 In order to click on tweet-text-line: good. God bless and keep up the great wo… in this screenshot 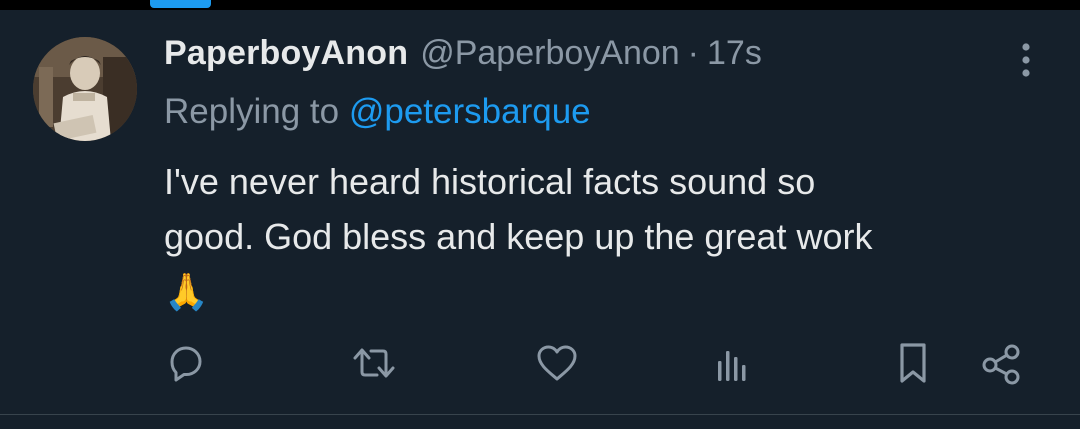, I will do `click(518, 236)`.